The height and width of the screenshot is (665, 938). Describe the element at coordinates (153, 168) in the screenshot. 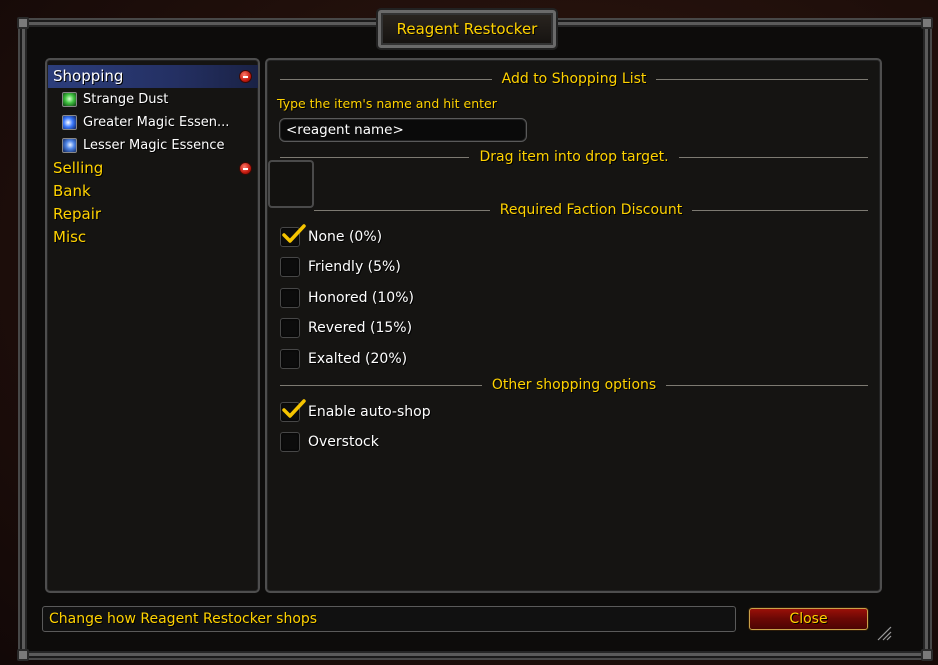

I see `nav-item-selling: Selling` at that location.